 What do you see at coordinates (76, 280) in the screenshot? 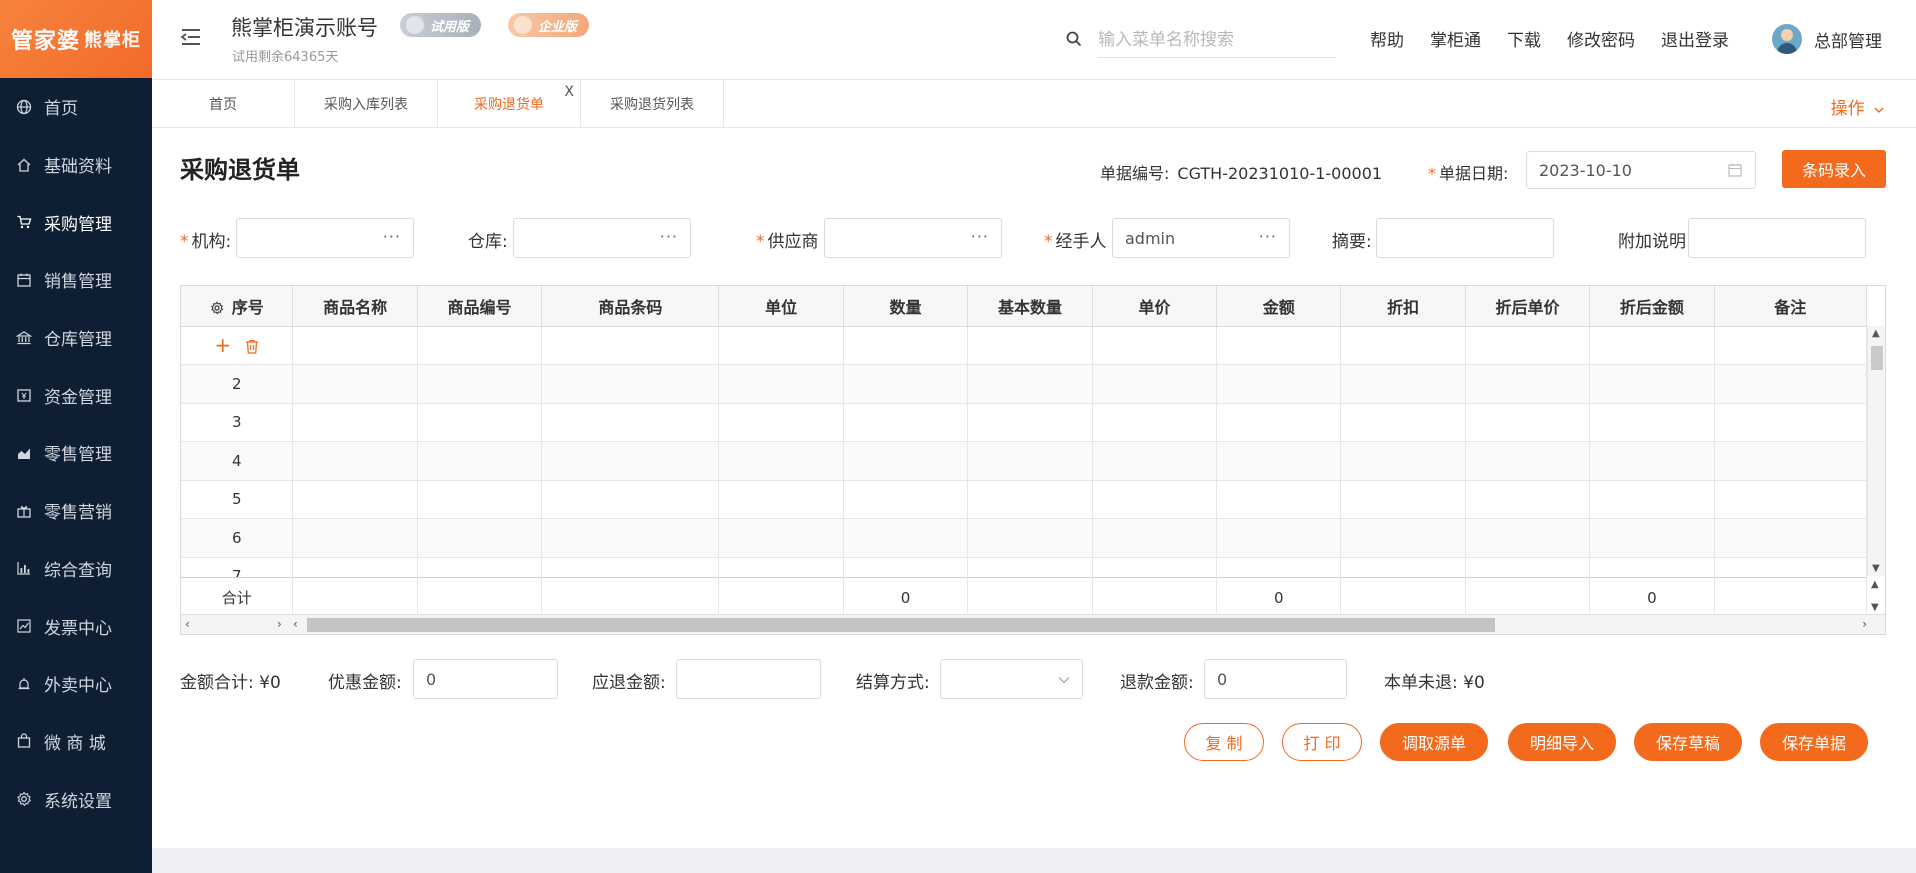
I see `sidebar-item-sales: 销售管理` at bounding box center [76, 280].